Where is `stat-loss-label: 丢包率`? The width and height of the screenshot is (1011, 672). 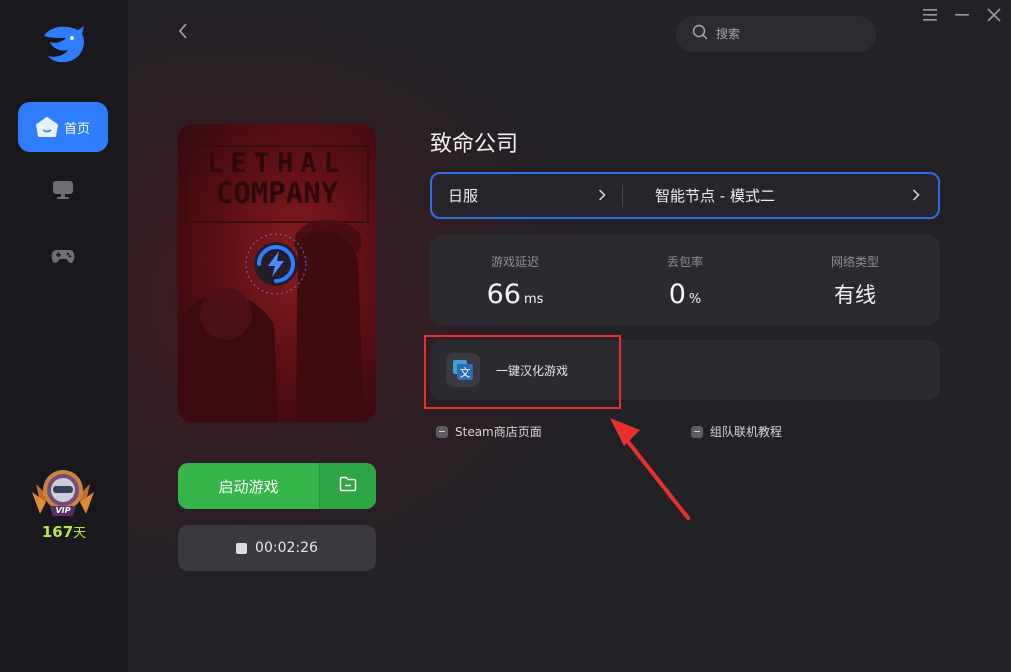 stat-loss-label: 丢包率 is located at coordinates (684, 262).